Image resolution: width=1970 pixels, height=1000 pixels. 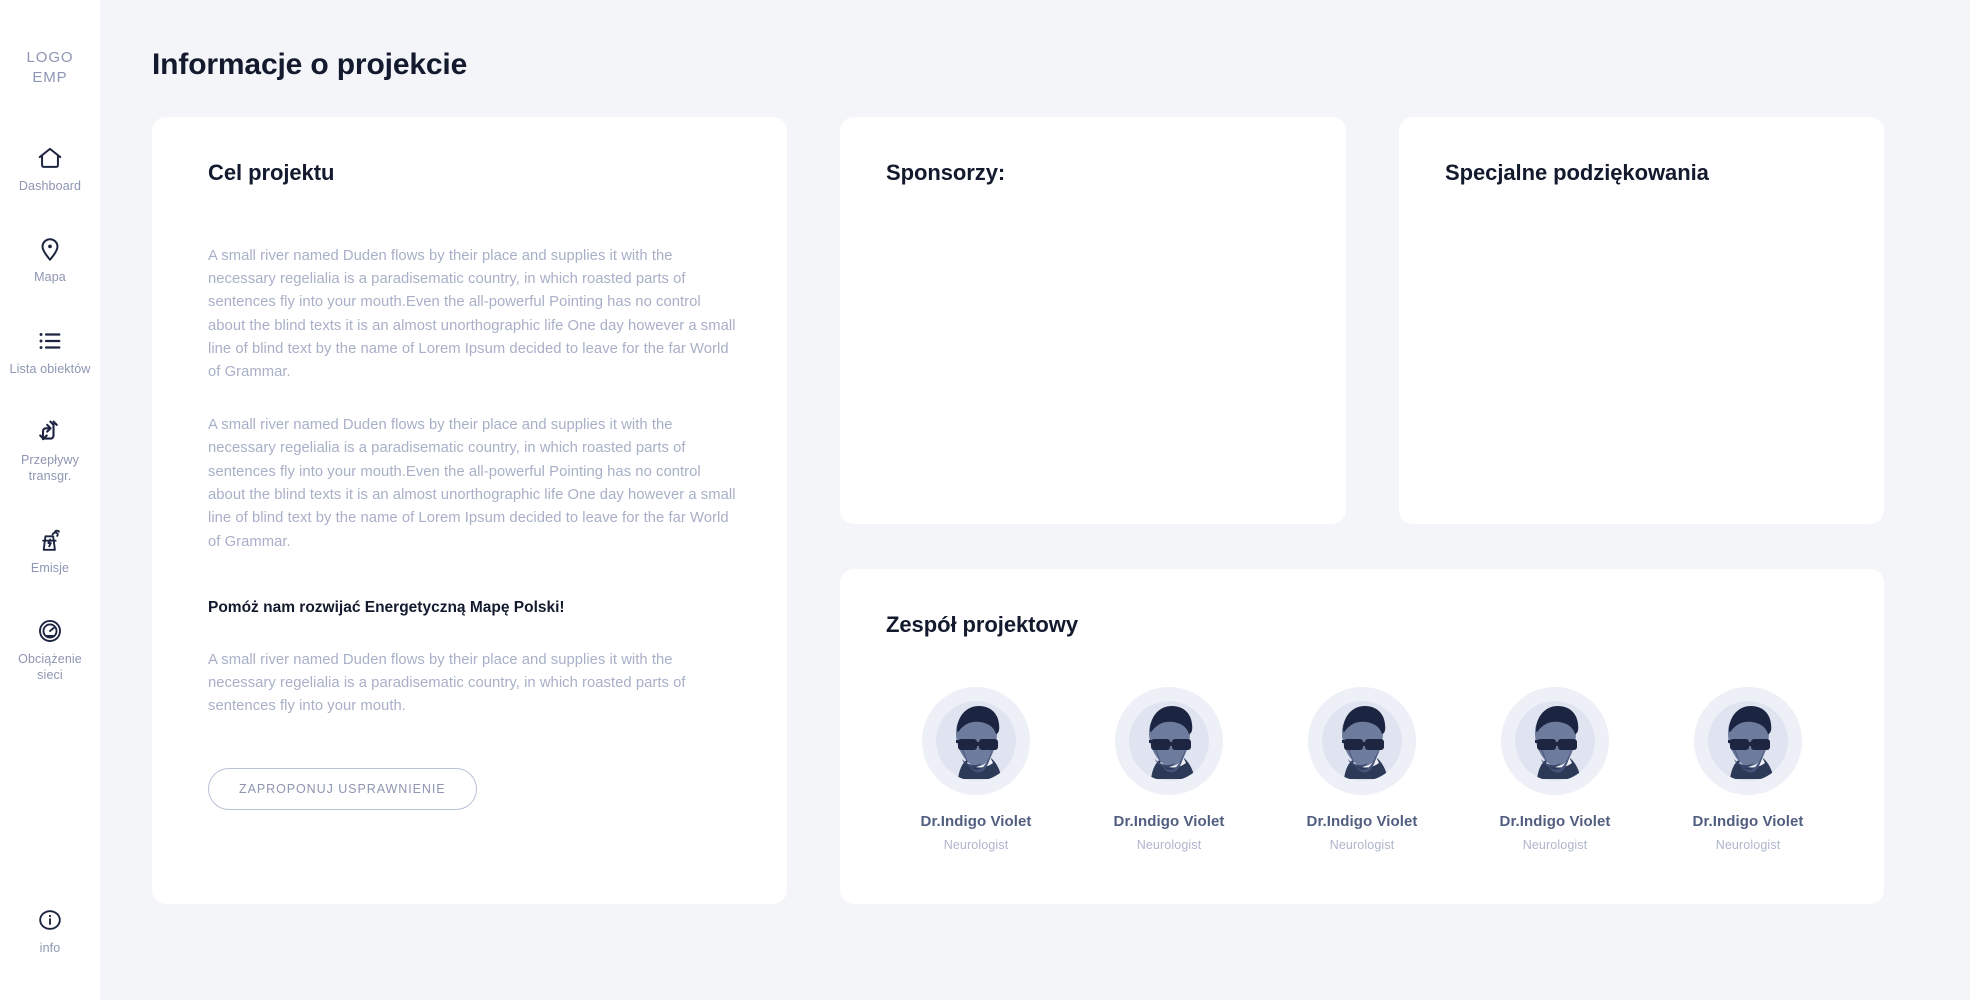 I want to click on card-title: Sponsorzy:, so click(x=946, y=172).